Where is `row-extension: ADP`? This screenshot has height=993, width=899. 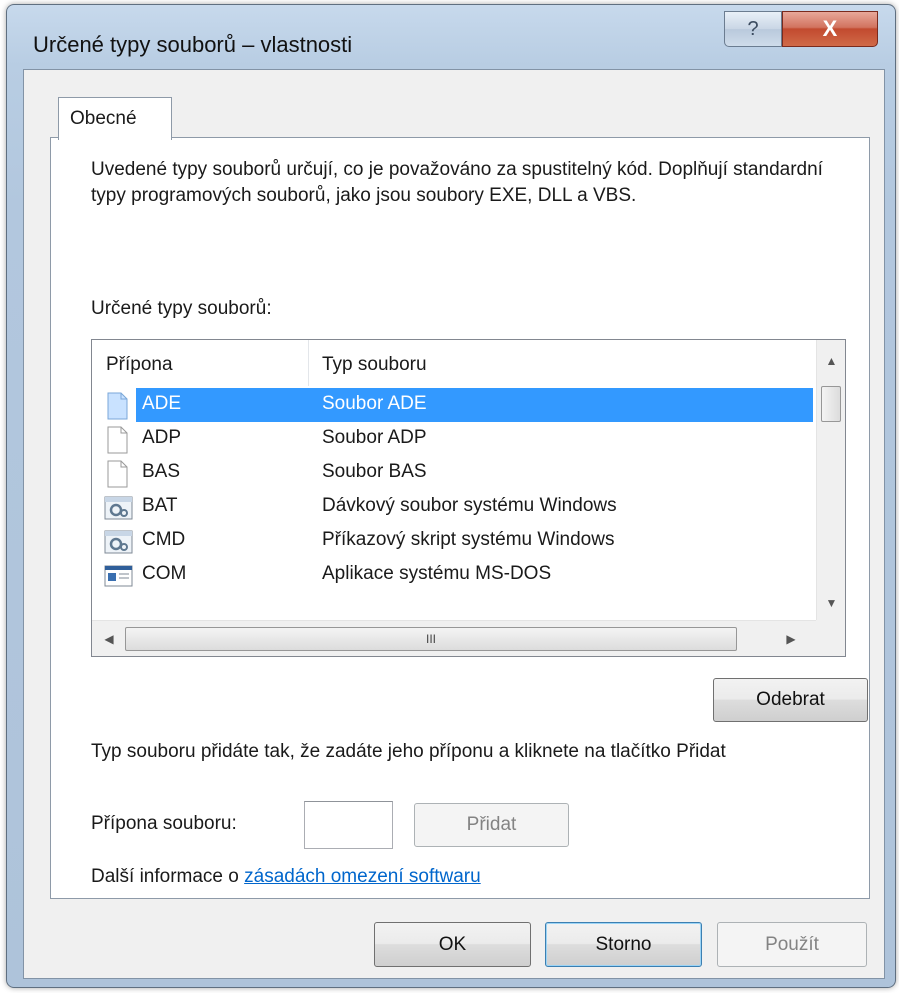 row-extension: ADP is located at coordinates (162, 437).